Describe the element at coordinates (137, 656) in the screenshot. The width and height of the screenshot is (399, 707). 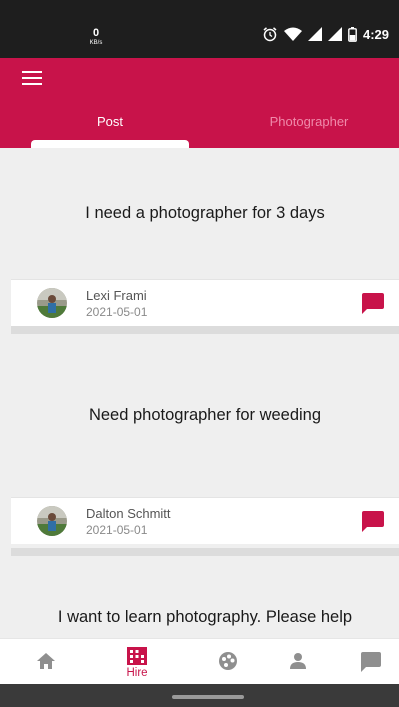
I see `hire-icon` at that location.